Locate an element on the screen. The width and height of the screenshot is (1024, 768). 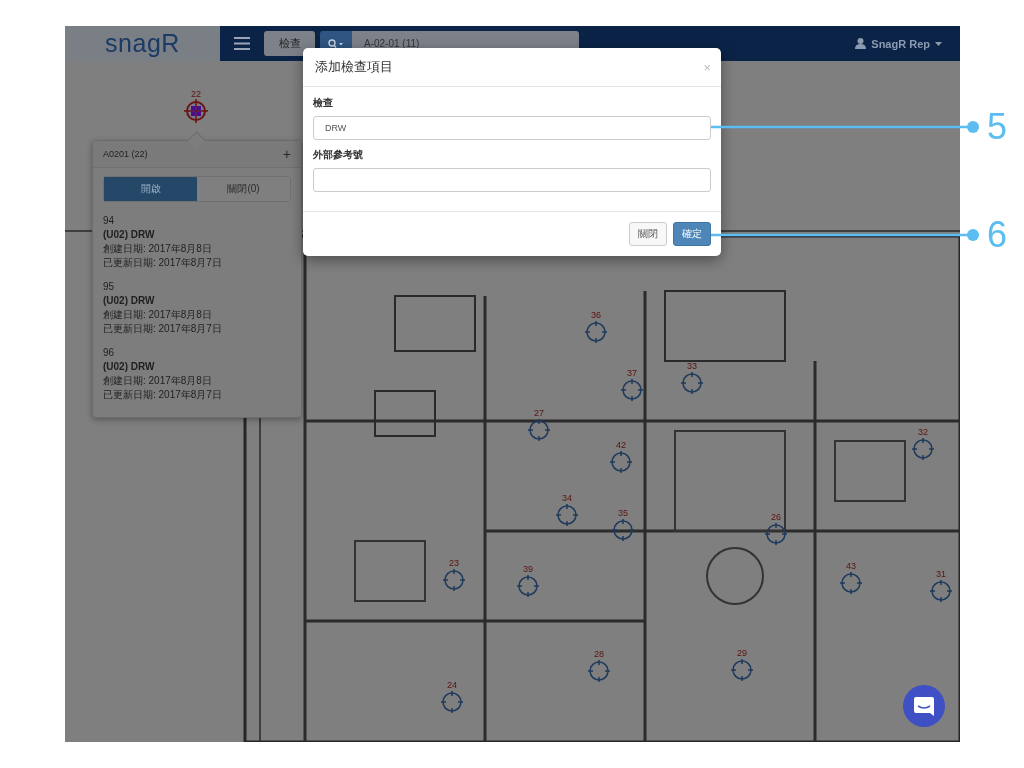
field-label: 外部參考號 is located at coordinates (338, 155).